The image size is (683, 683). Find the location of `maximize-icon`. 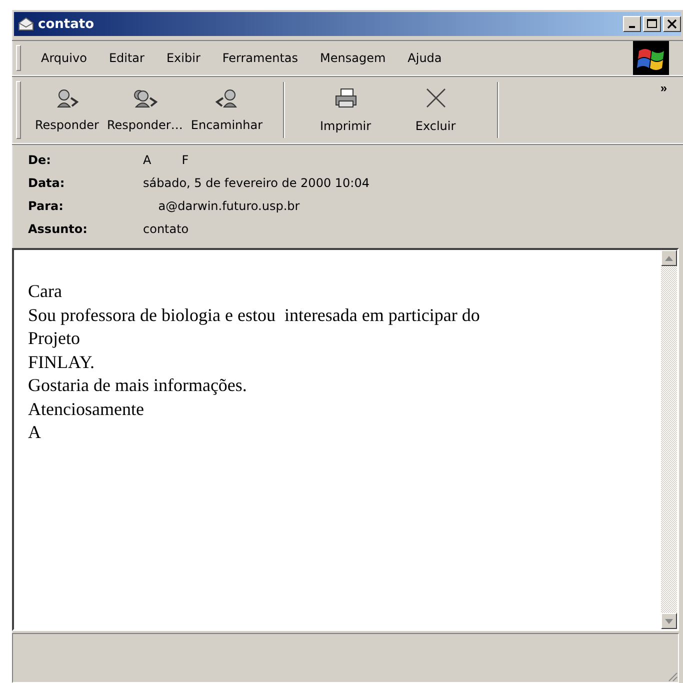

maximize-icon is located at coordinates (652, 24).